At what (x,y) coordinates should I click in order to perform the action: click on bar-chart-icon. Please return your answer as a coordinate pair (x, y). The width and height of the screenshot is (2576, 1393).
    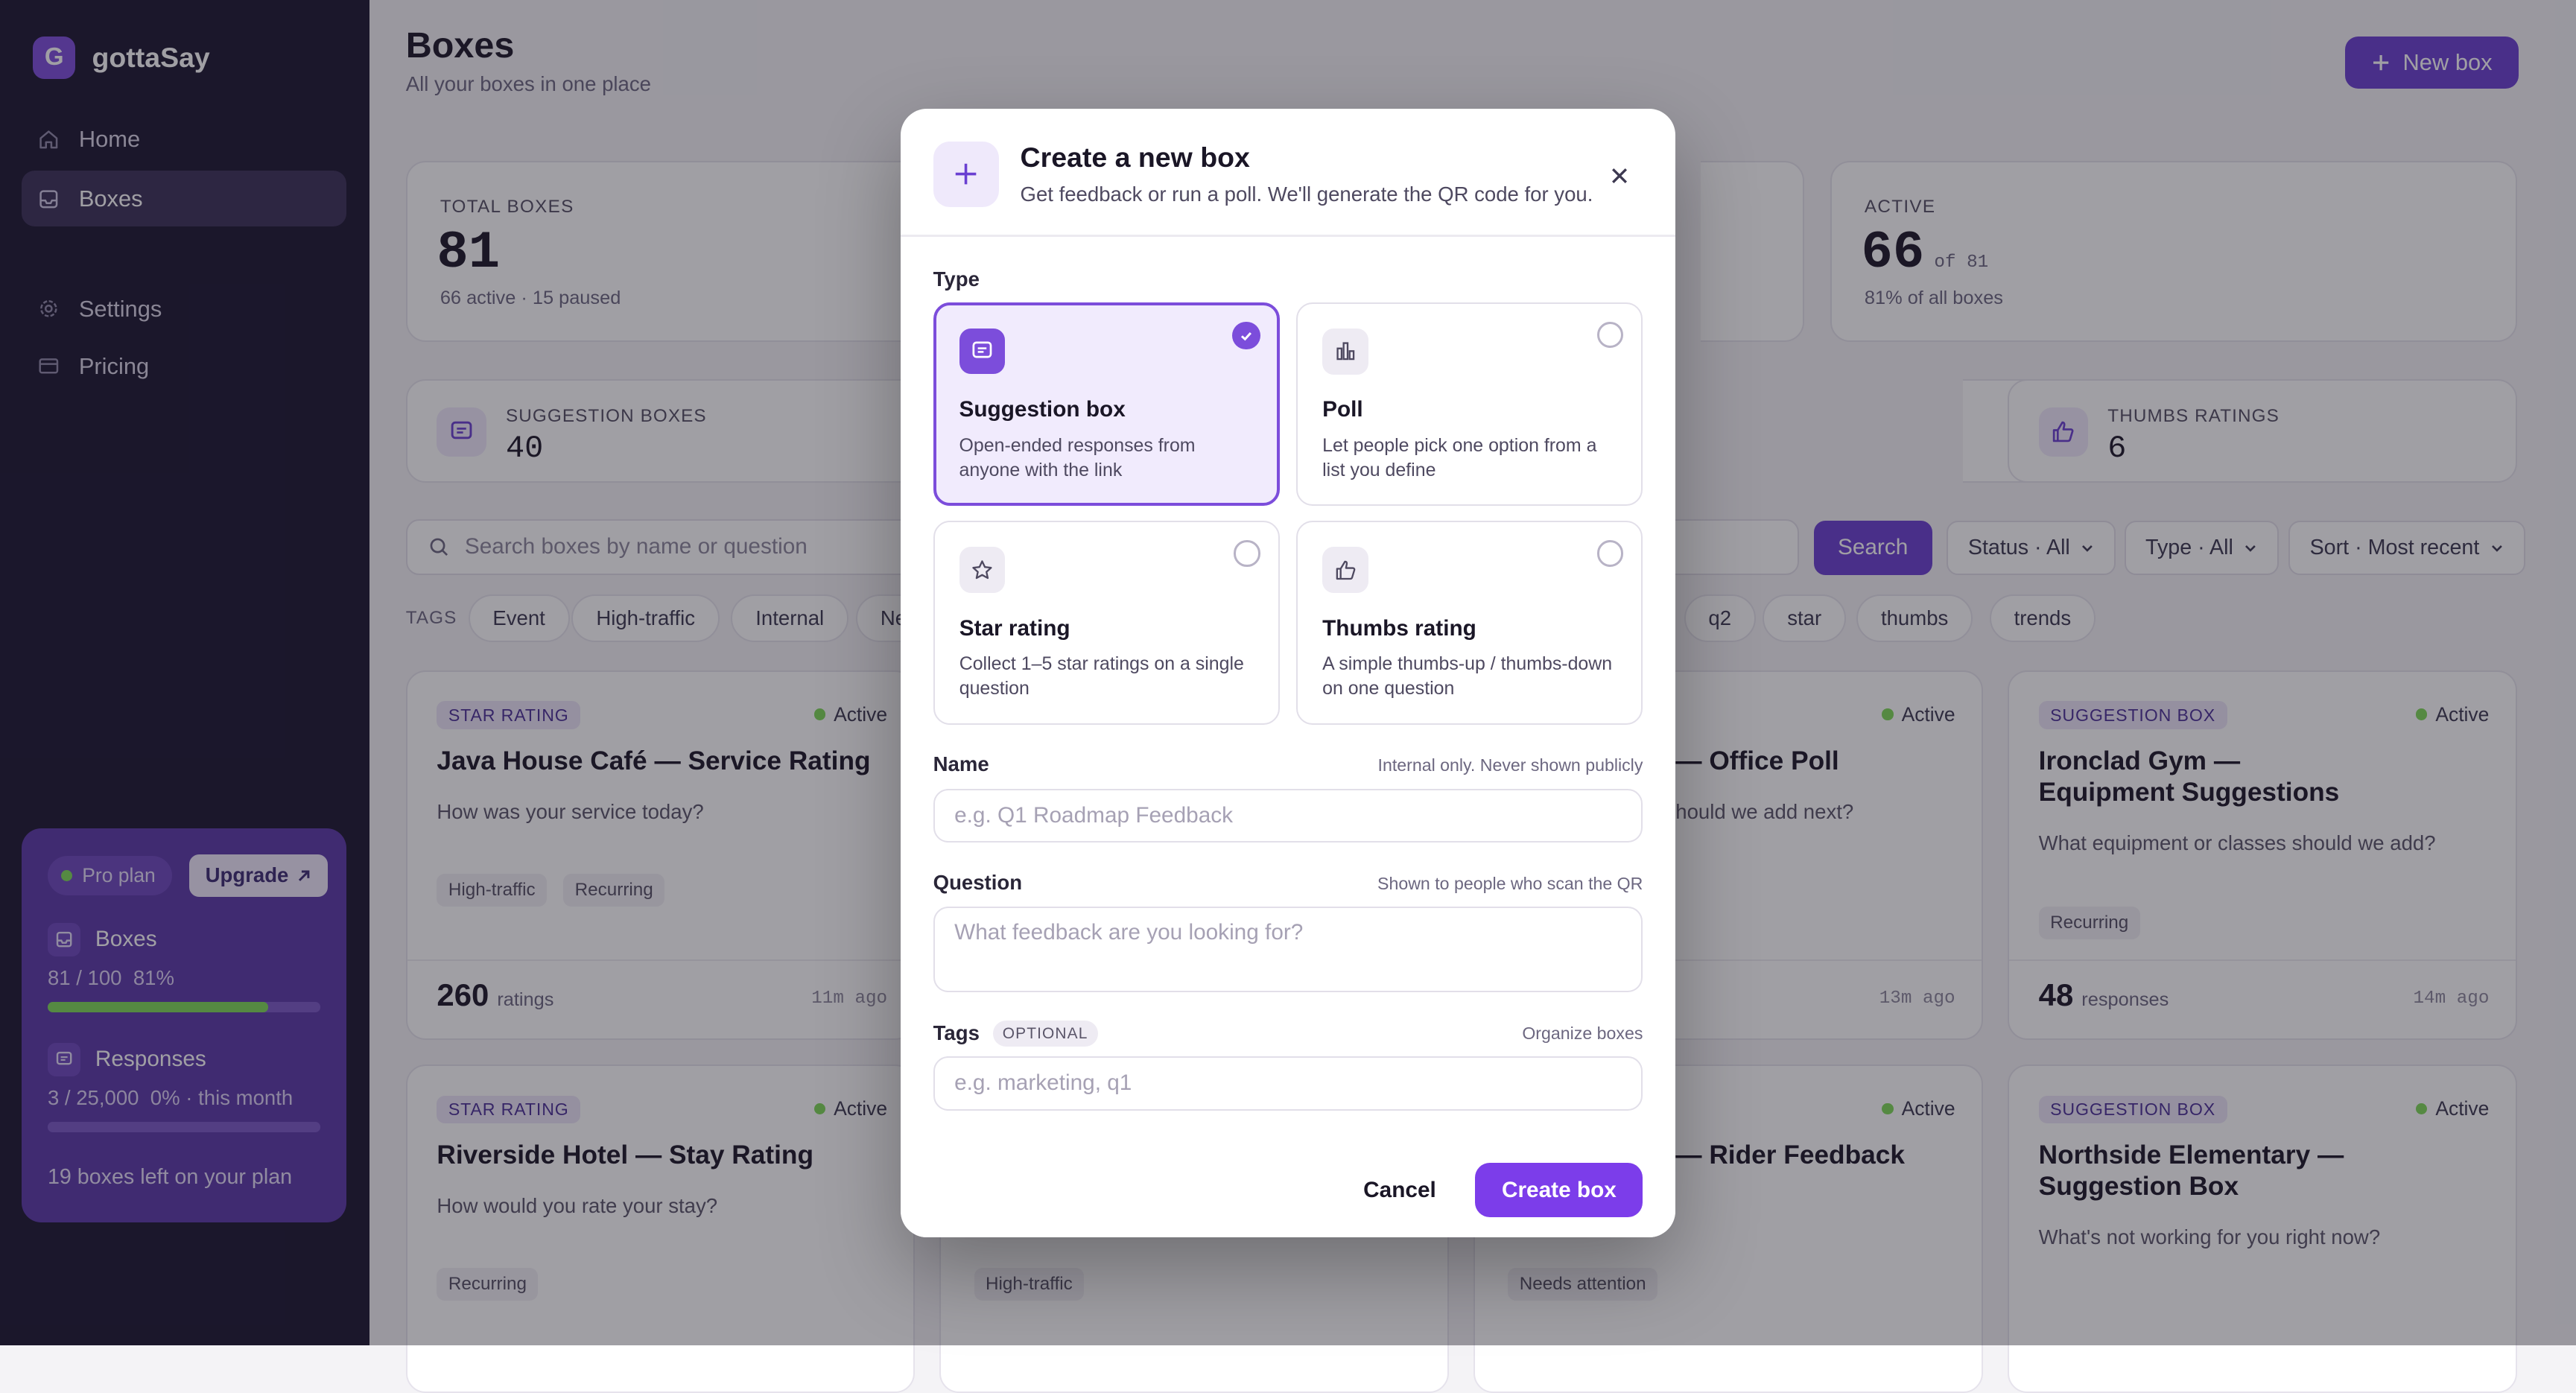
    Looking at the image, I should click on (1345, 351).